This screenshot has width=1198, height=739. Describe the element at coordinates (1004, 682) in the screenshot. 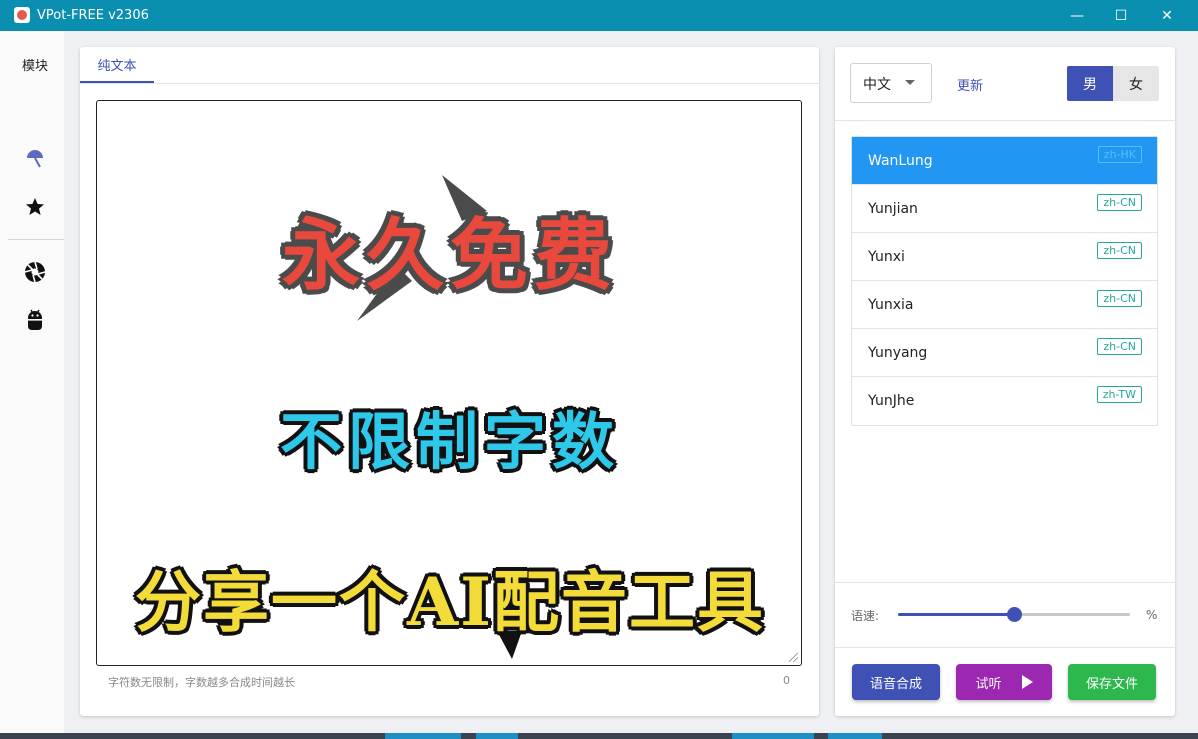

I see `preview-button: 试听` at that location.